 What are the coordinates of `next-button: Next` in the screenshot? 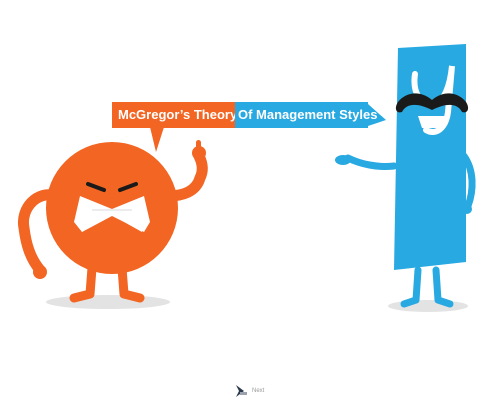 It's located at (249, 391).